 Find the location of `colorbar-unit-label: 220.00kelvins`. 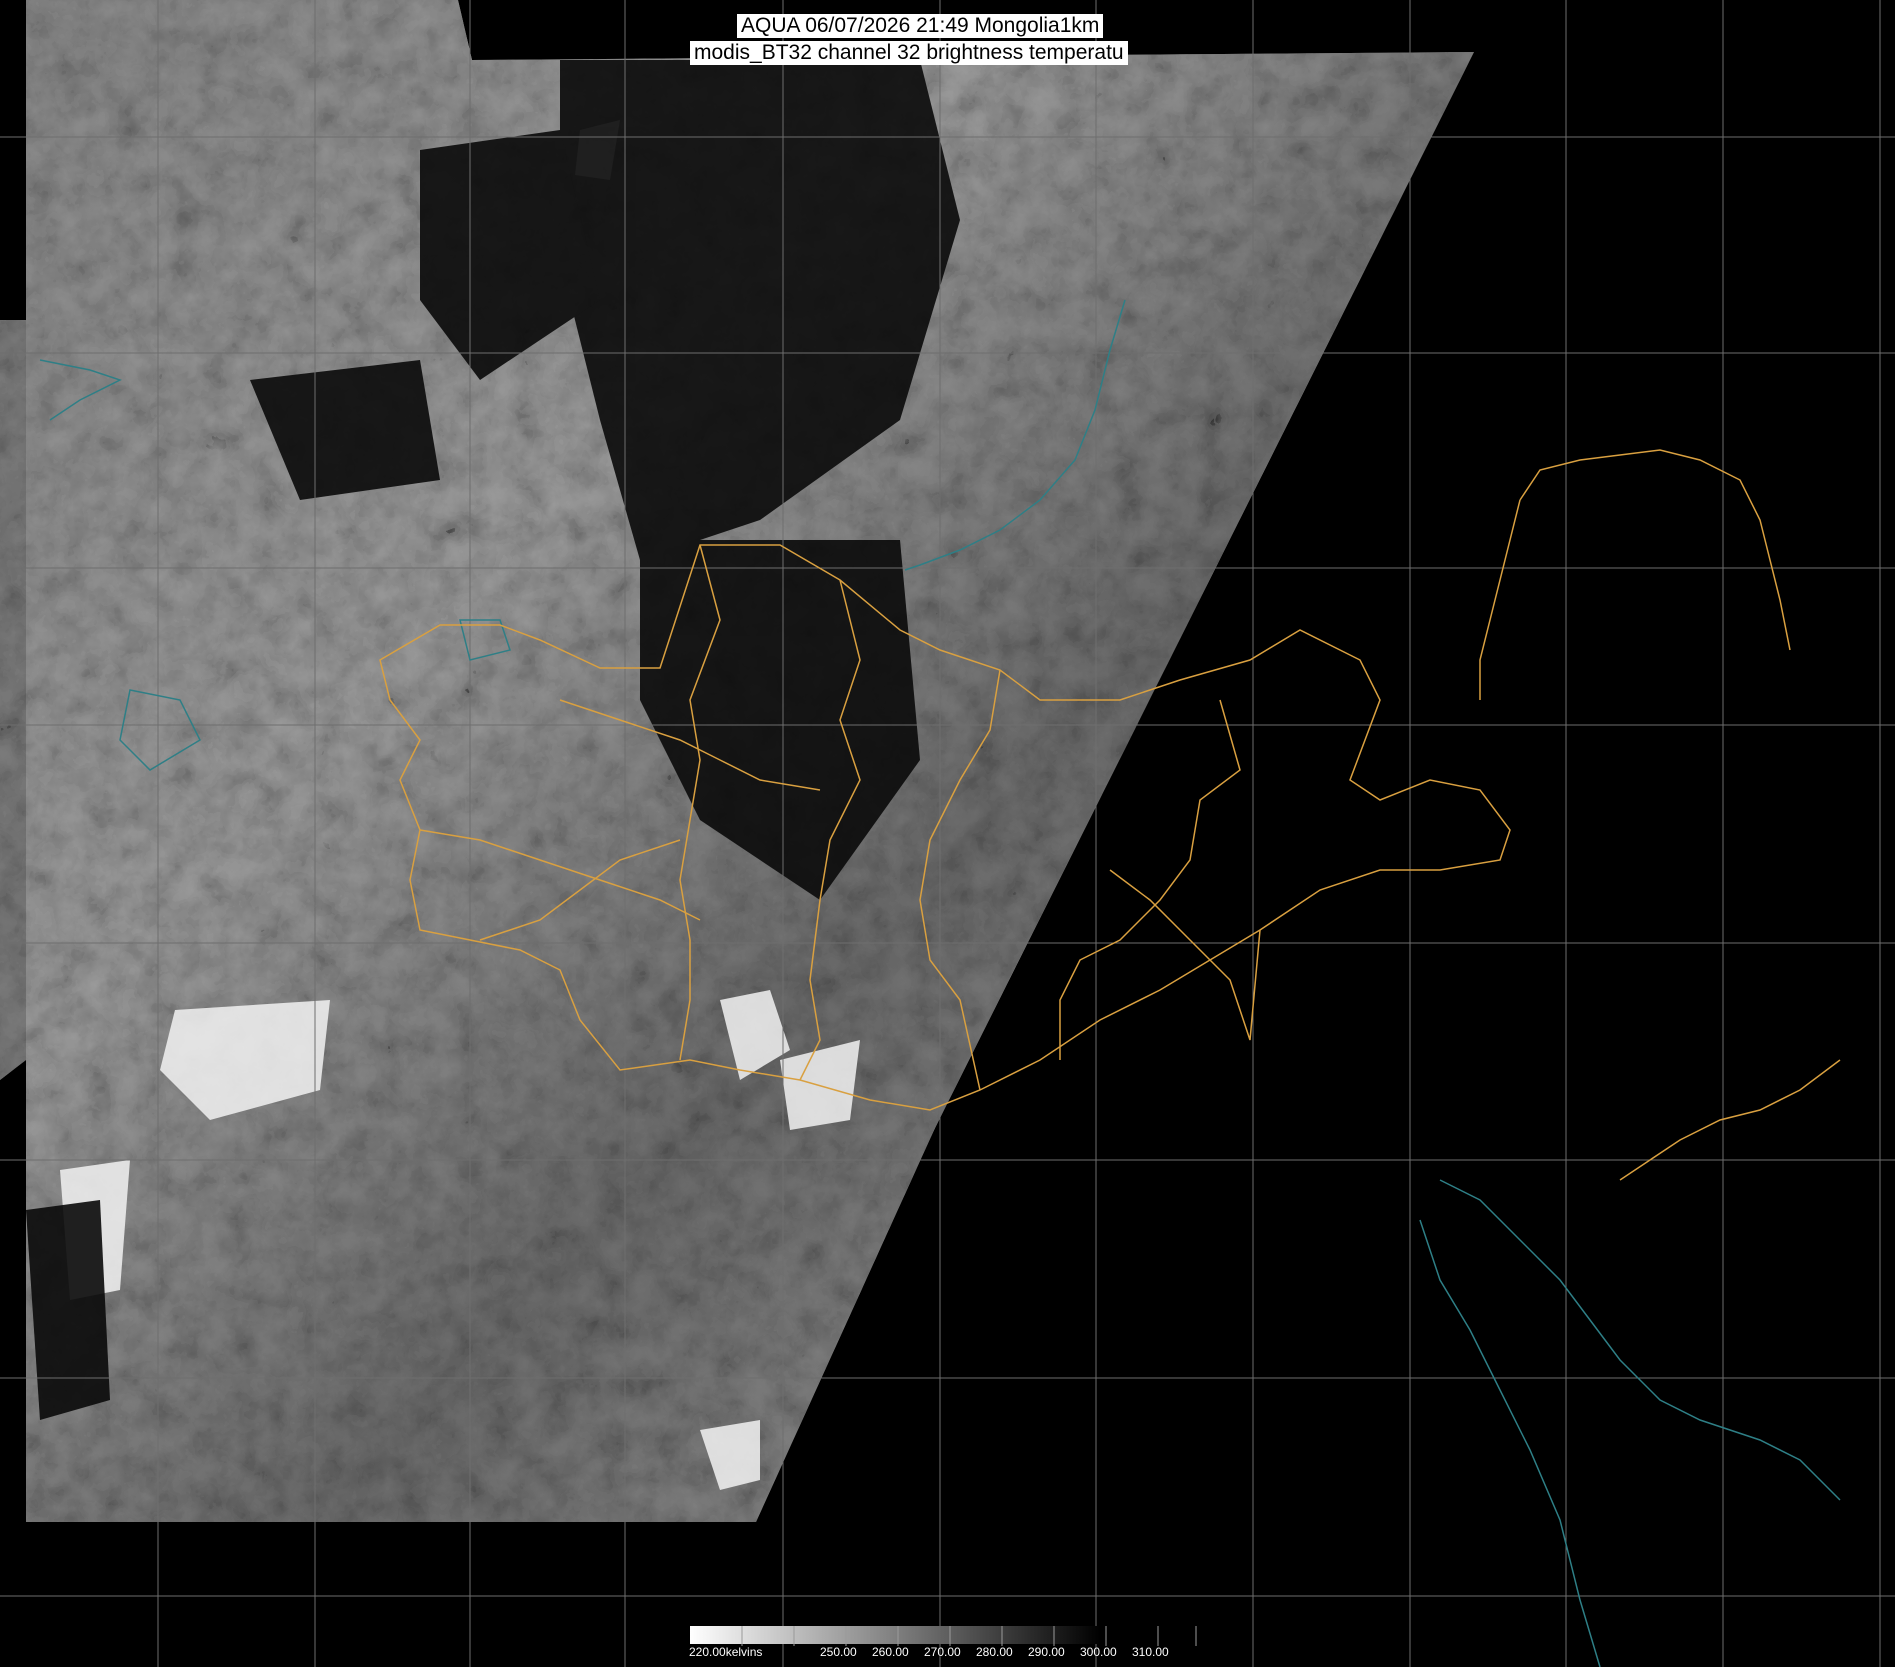

colorbar-unit-label: 220.00kelvins is located at coordinates (726, 1652).